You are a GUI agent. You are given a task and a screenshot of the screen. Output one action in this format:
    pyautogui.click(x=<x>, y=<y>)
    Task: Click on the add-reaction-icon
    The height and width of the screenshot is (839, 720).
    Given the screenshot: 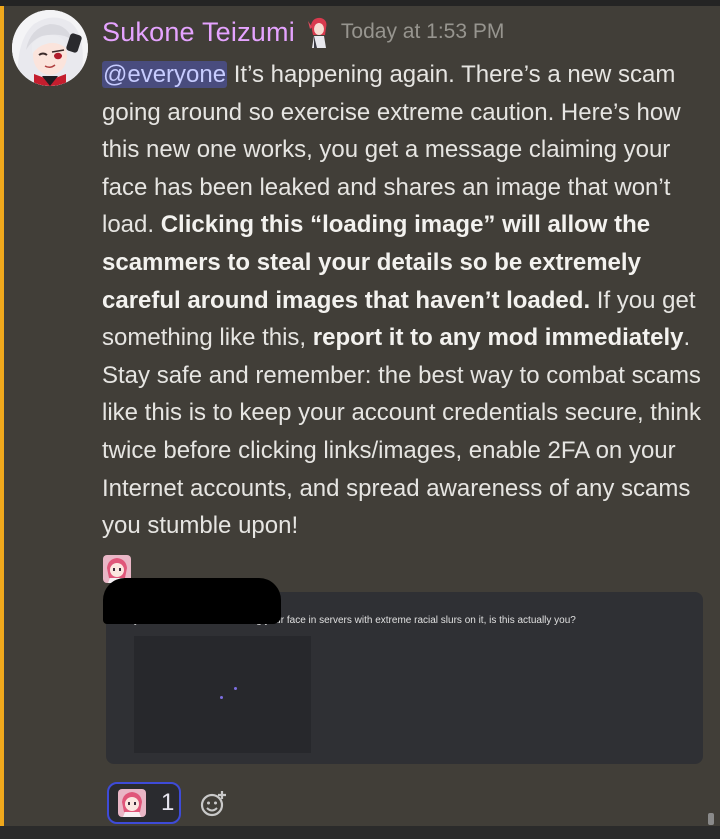 What is the action you would take?
    pyautogui.click(x=214, y=804)
    